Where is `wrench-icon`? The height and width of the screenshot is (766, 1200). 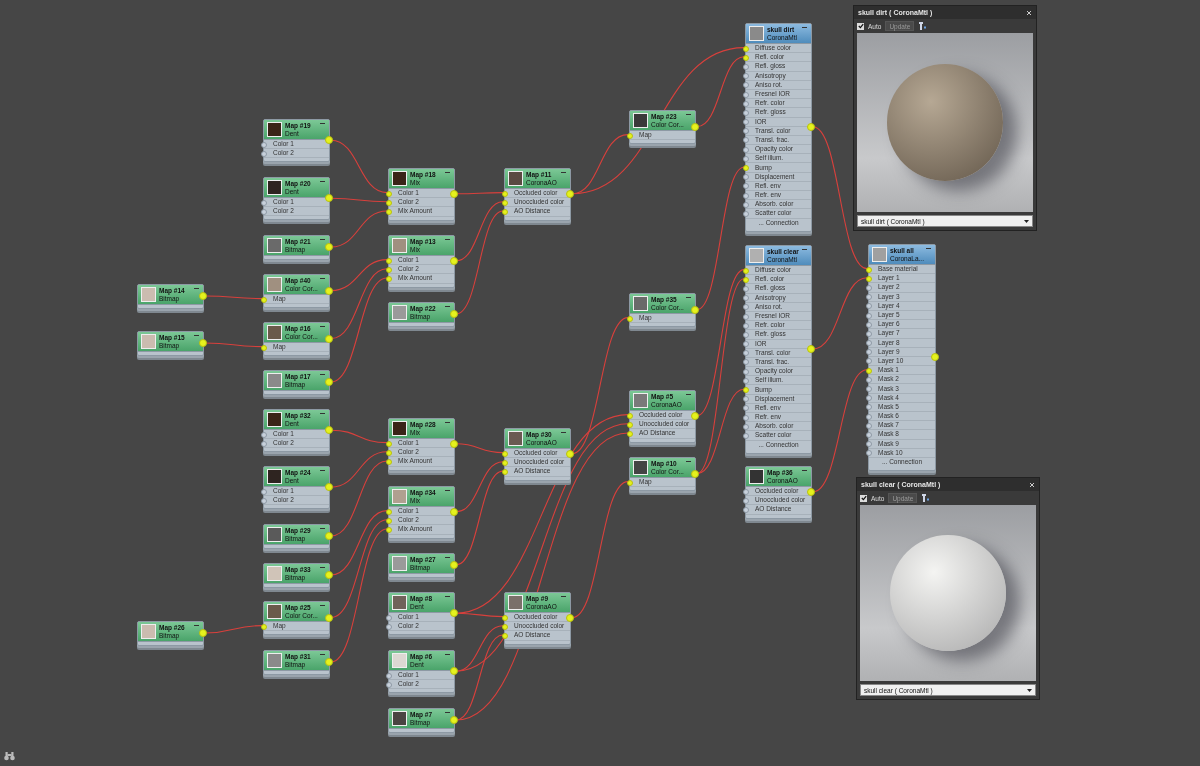
wrench-icon is located at coordinates (926, 498).